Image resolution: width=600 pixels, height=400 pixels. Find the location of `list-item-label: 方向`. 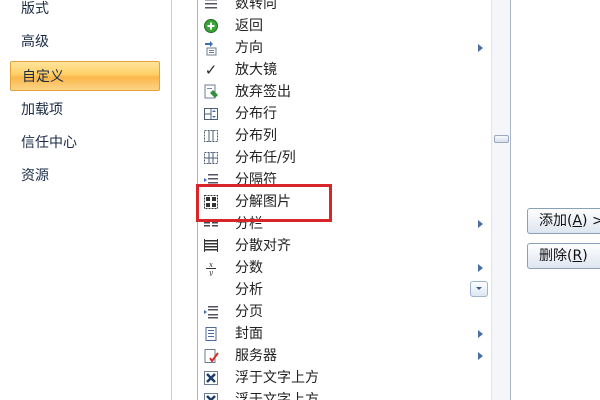

list-item-label: 方向 is located at coordinates (249, 48).